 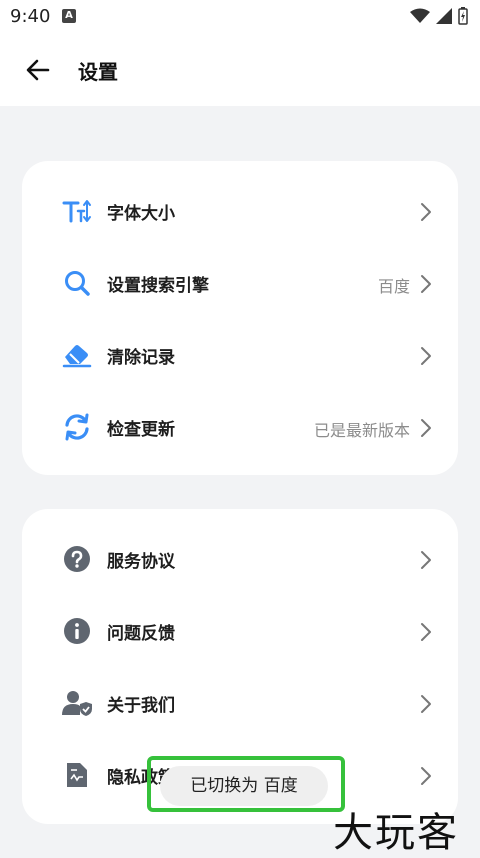 I want to click on info-icon, so click(x=77, y=631).